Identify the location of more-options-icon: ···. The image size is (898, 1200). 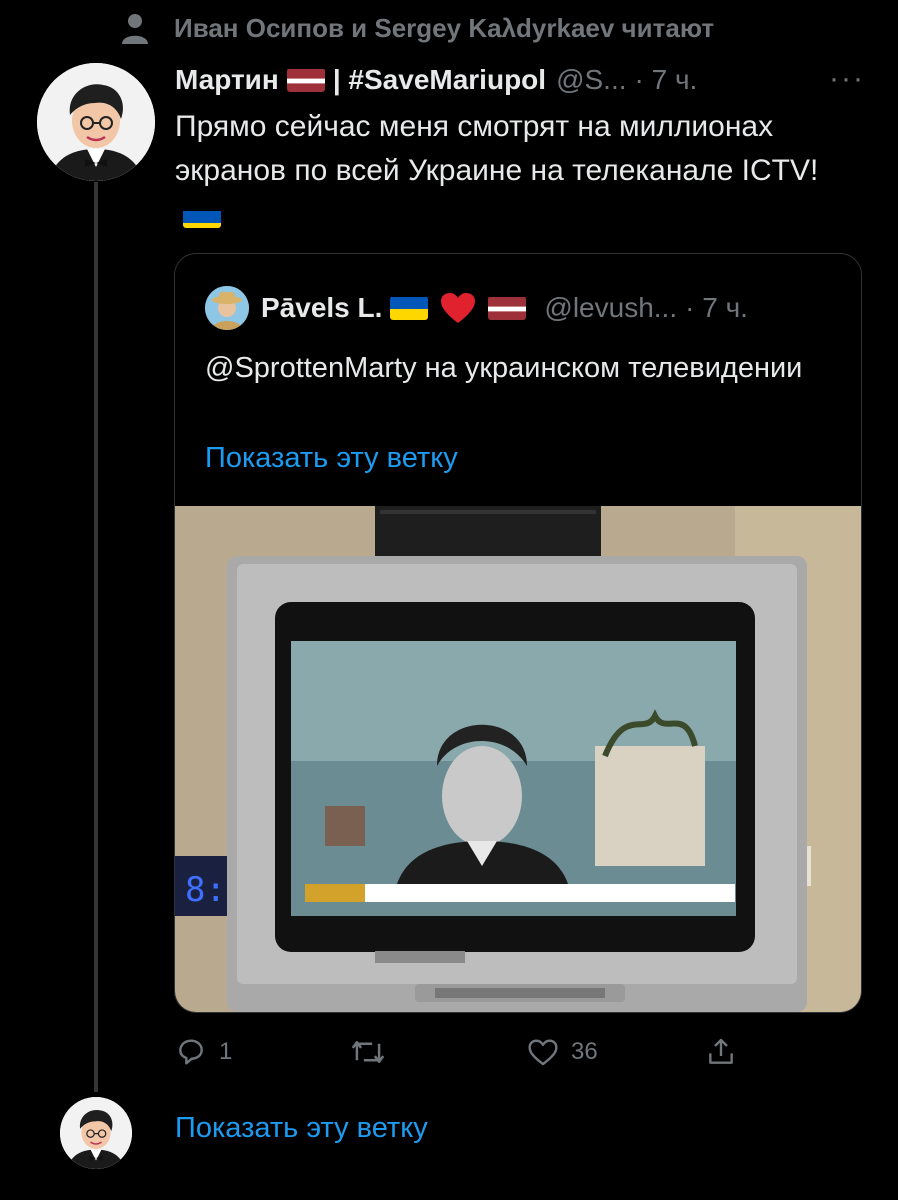
(847, 79).